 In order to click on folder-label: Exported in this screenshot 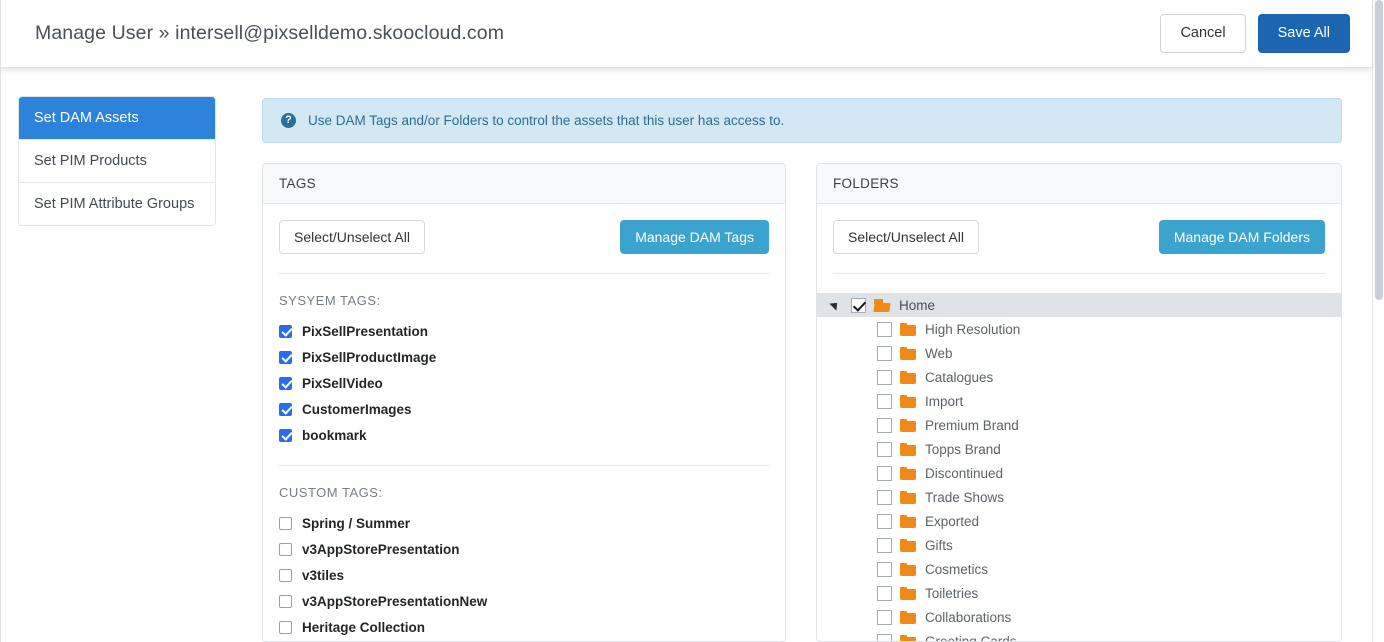, I will do `click(952, 521)`.